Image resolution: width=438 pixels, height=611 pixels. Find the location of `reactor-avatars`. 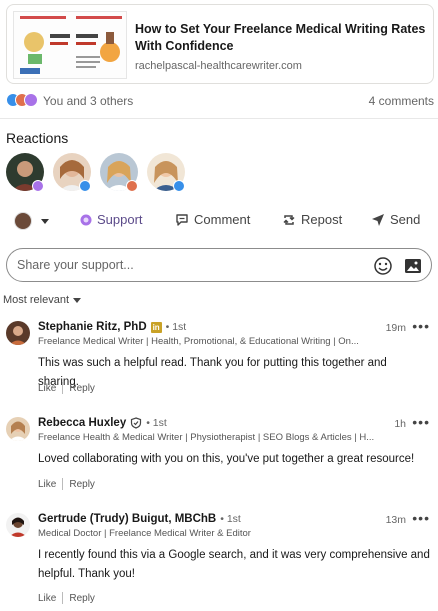

reactor-avatars is located at coordinates (106, 174).